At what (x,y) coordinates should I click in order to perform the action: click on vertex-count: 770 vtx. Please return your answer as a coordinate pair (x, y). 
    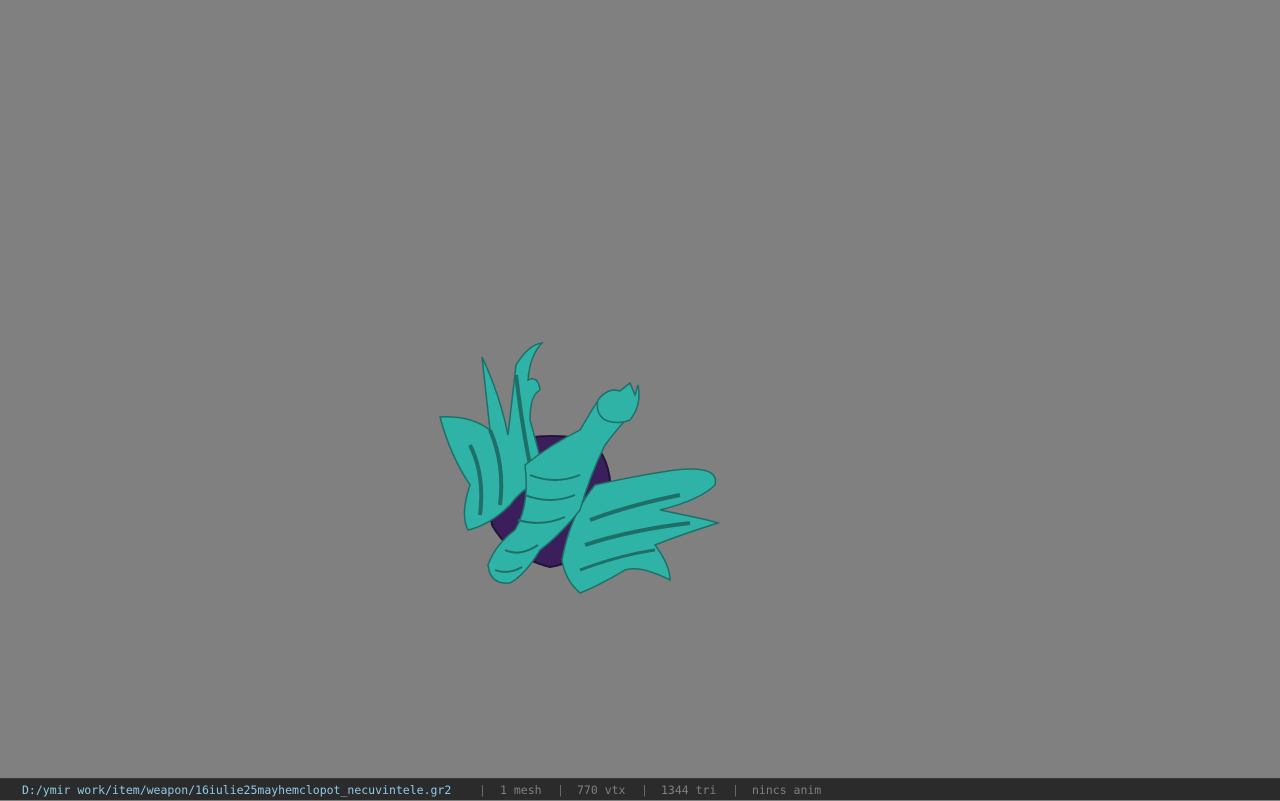
    Looking at the image, I should click on (601, 790).